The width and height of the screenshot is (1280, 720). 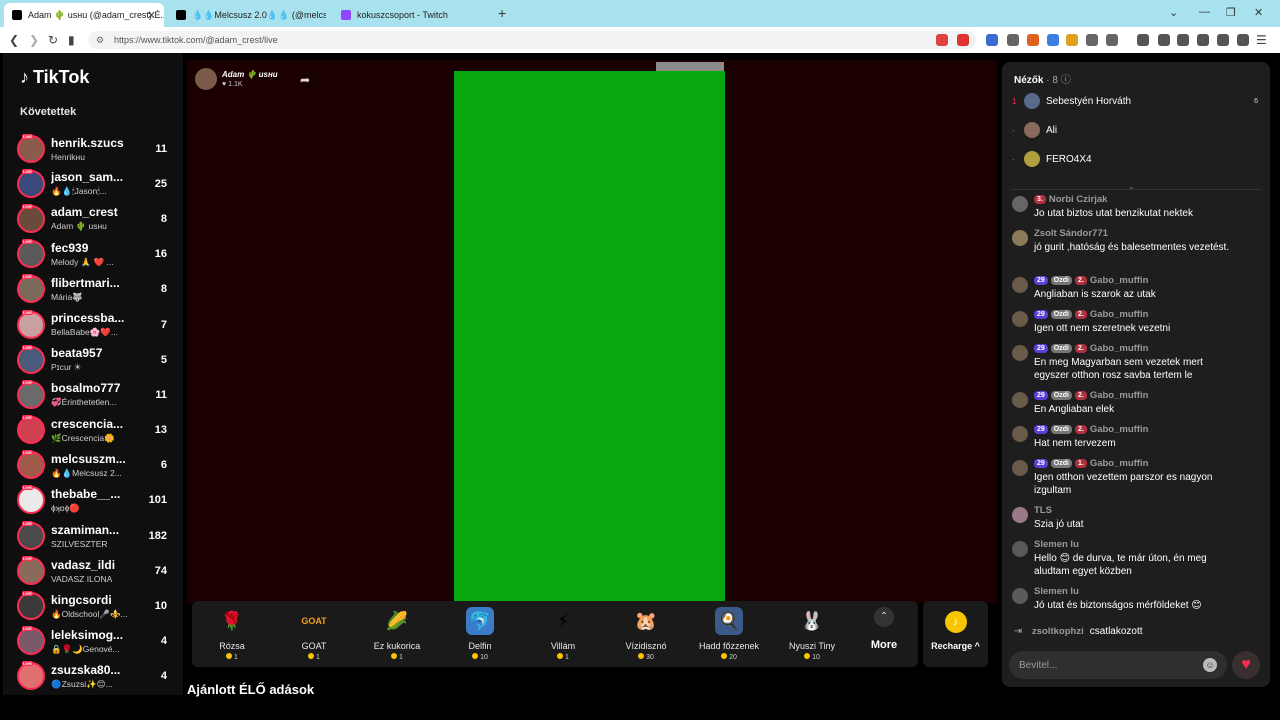 What do you see at coordinates (247, 15) in the screenshot?
I see `browser-tab: 💧💧Melcsusz 2.0💧💧 (@melcsu` at bounding box center [247, 15].